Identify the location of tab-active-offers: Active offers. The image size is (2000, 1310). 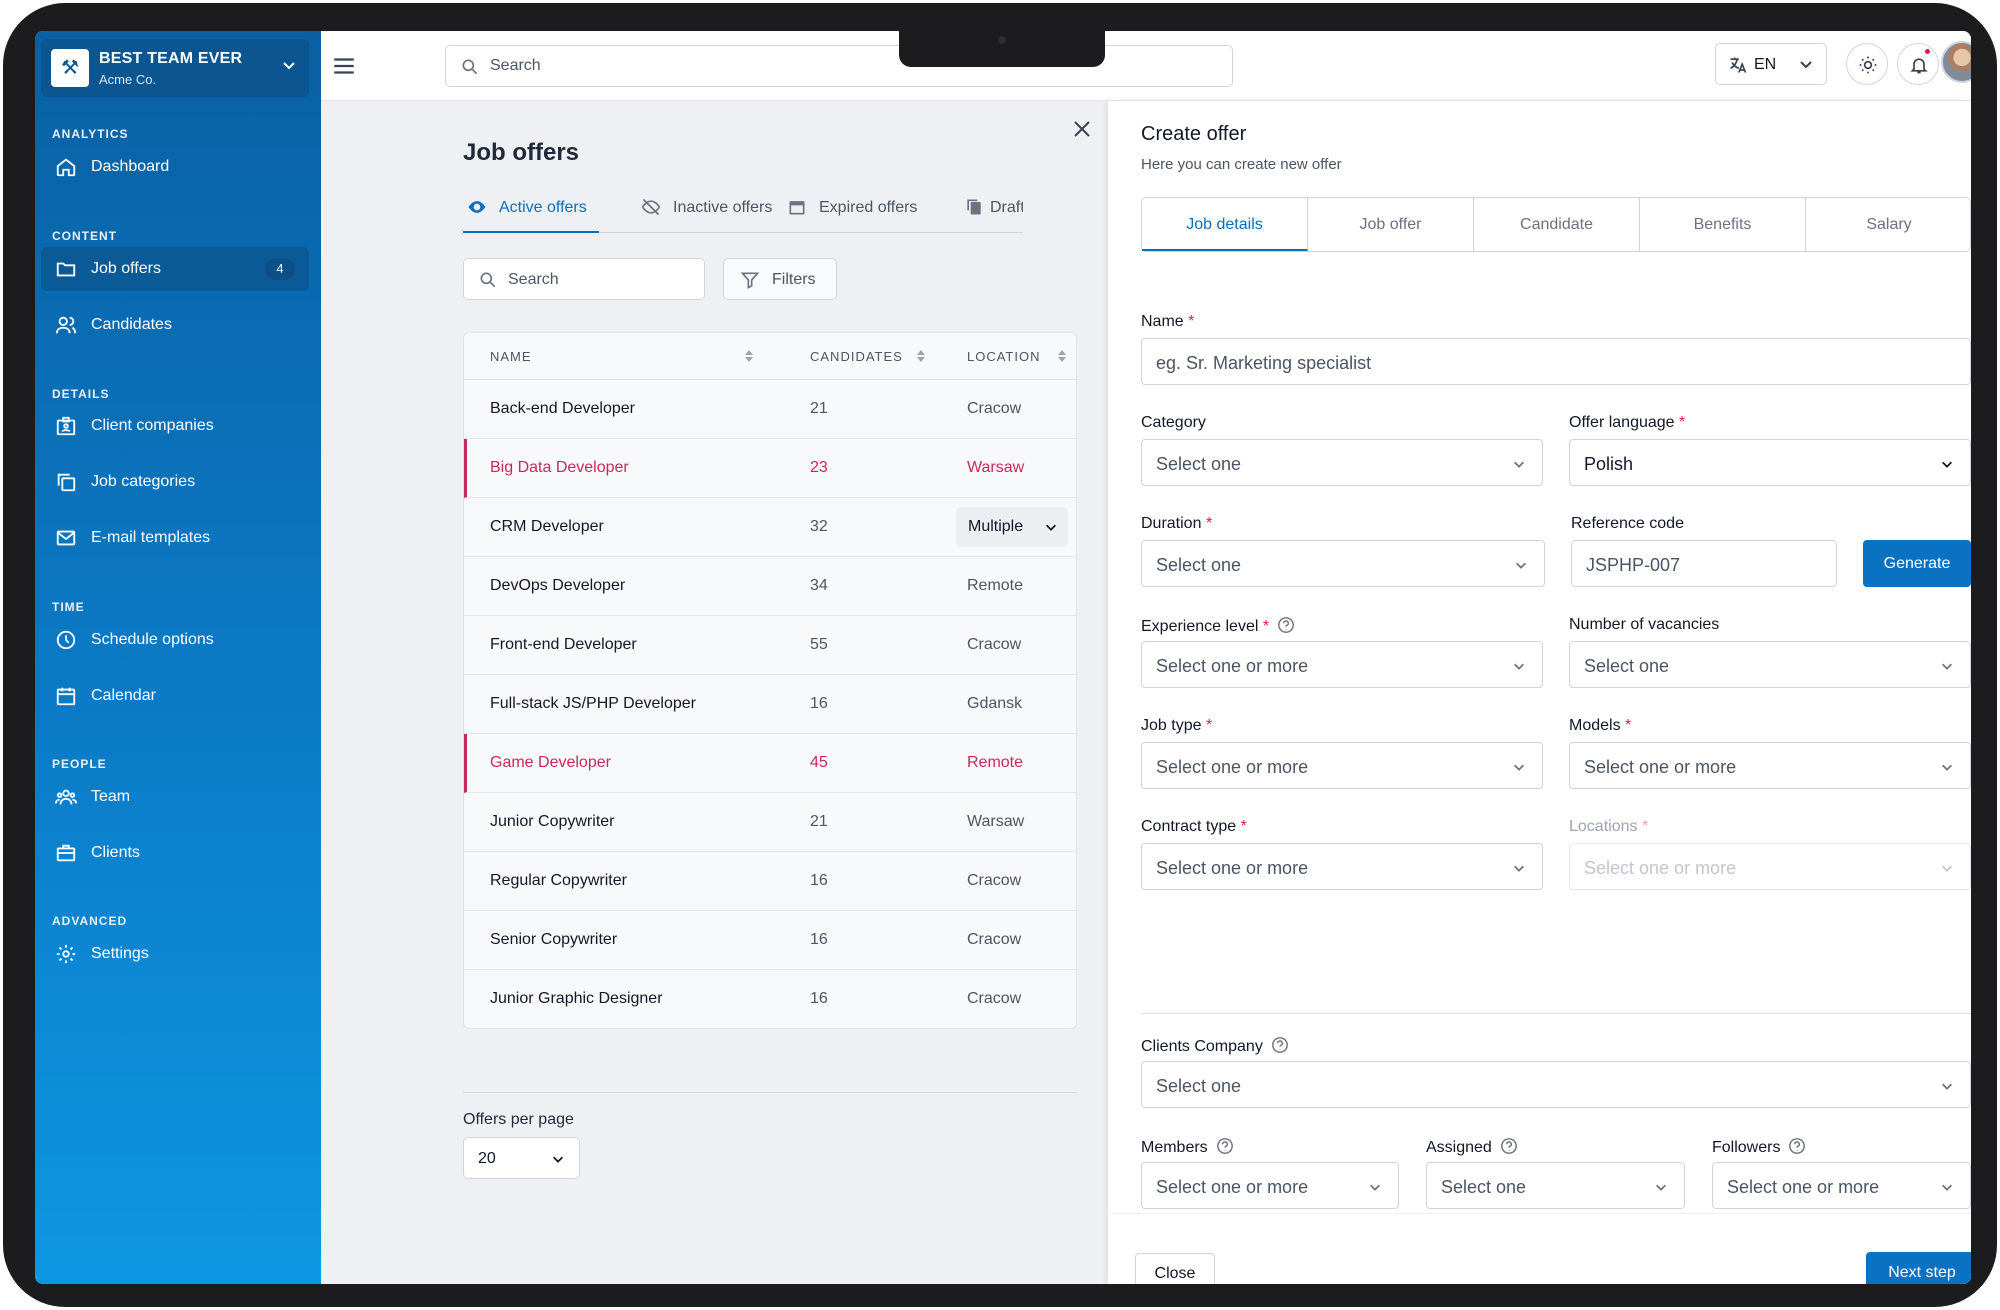
(531, 207).